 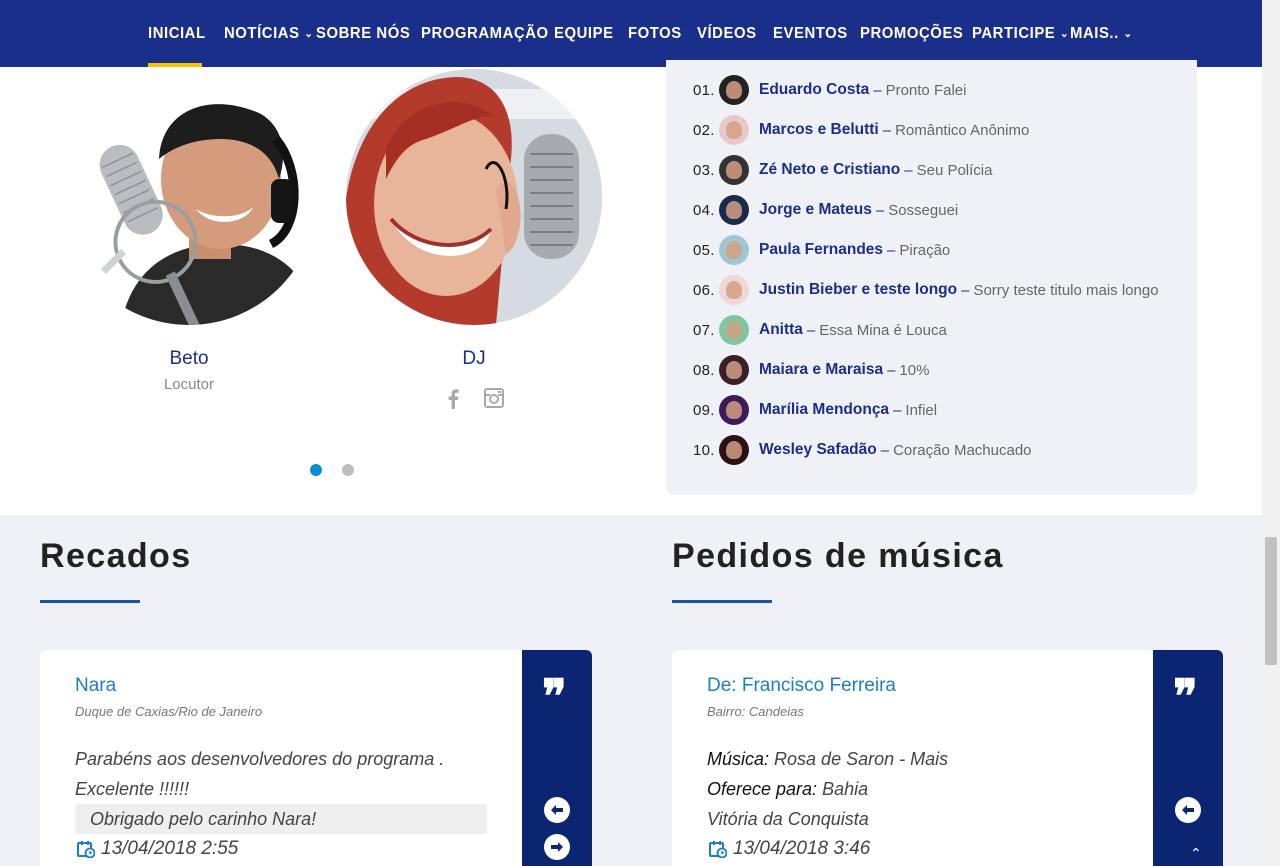 I want to click on recado-author: Nara, so click(x=96, y=685).